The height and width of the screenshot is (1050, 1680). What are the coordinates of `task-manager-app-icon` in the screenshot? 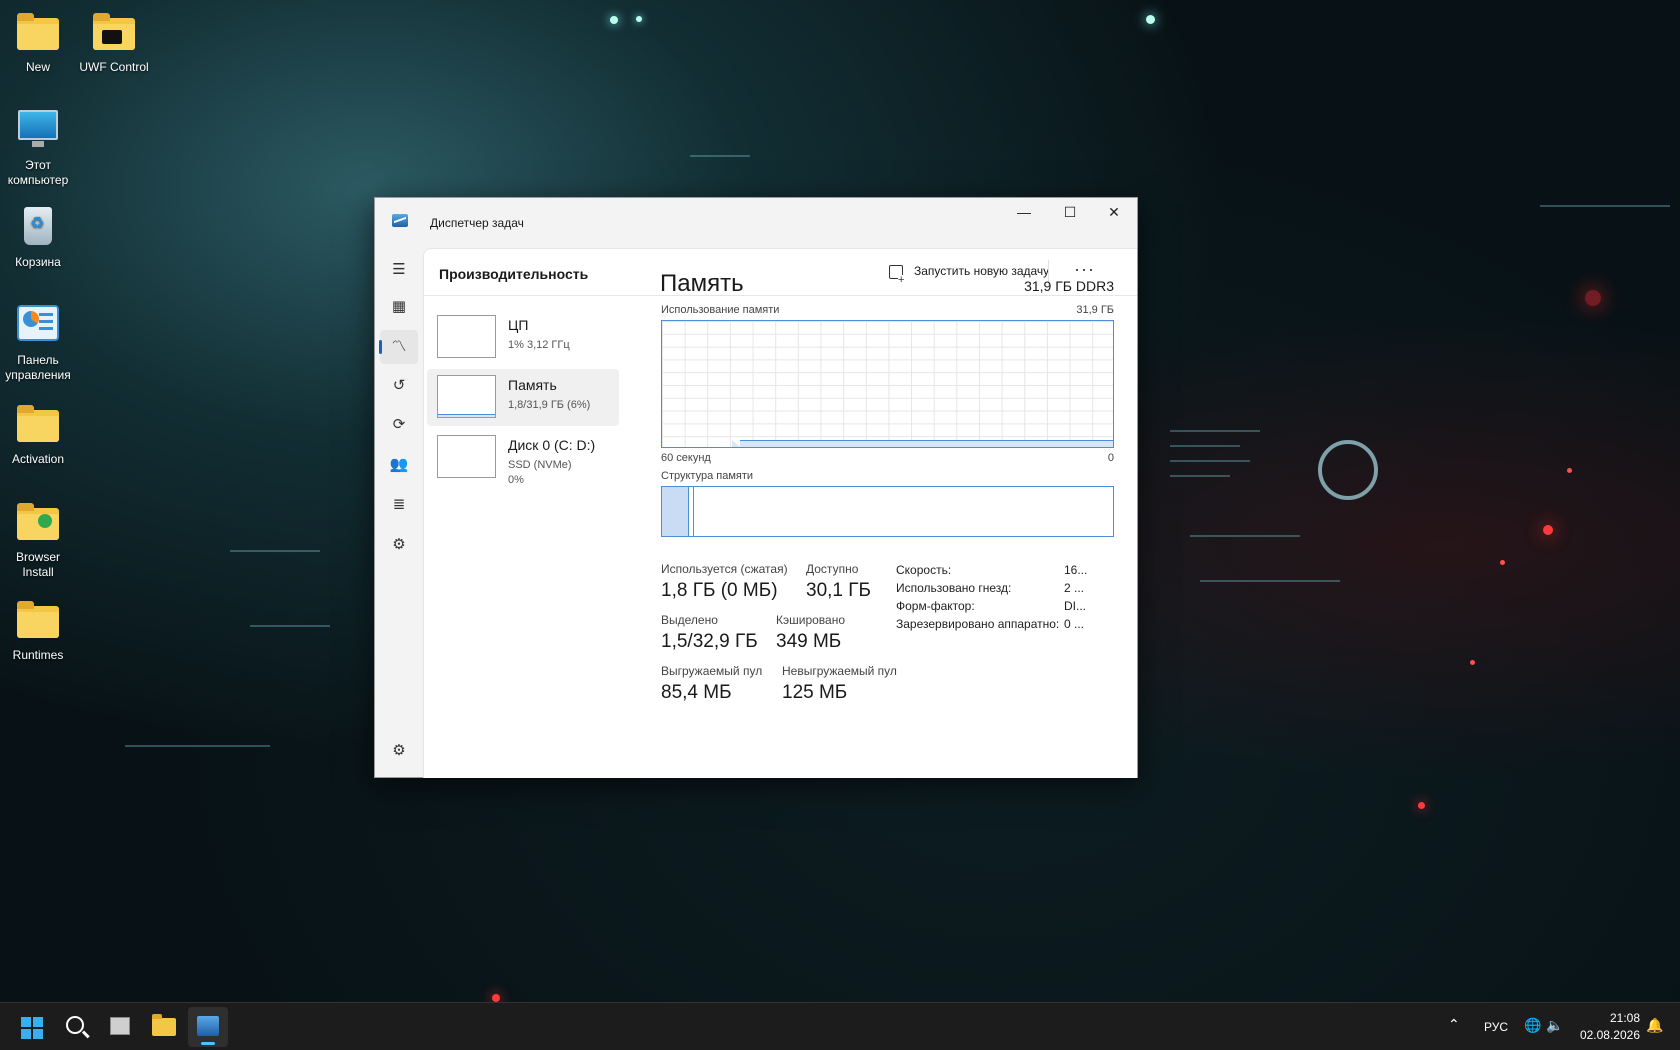 It's located at (400, 220).